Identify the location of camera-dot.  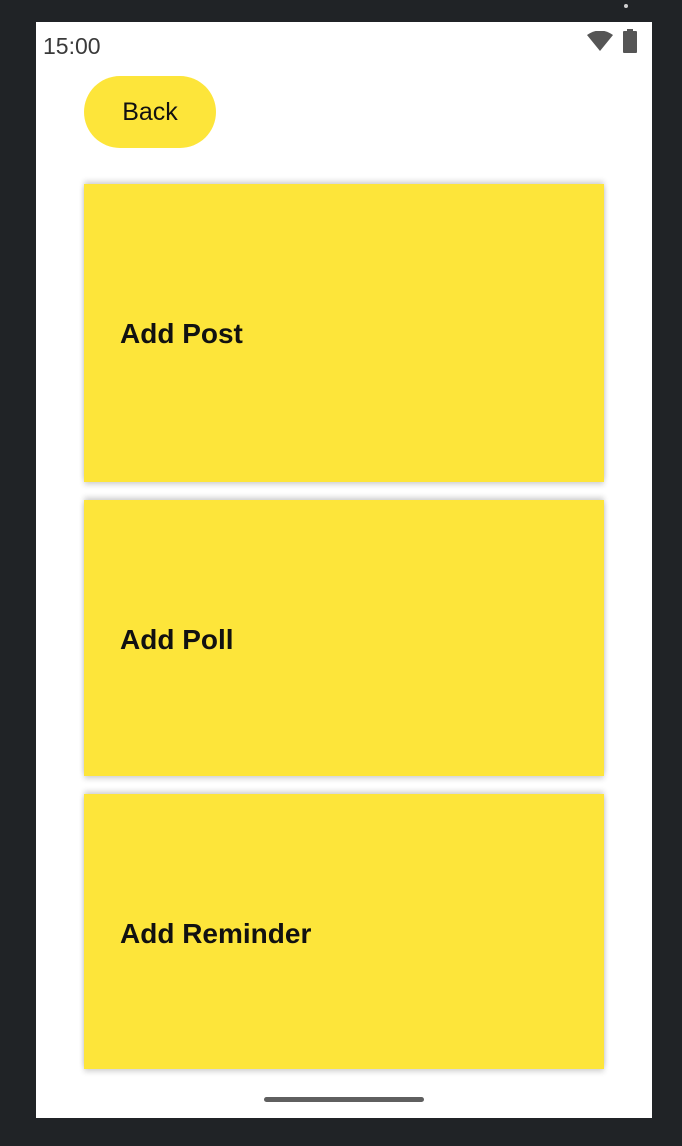
(626, 6).